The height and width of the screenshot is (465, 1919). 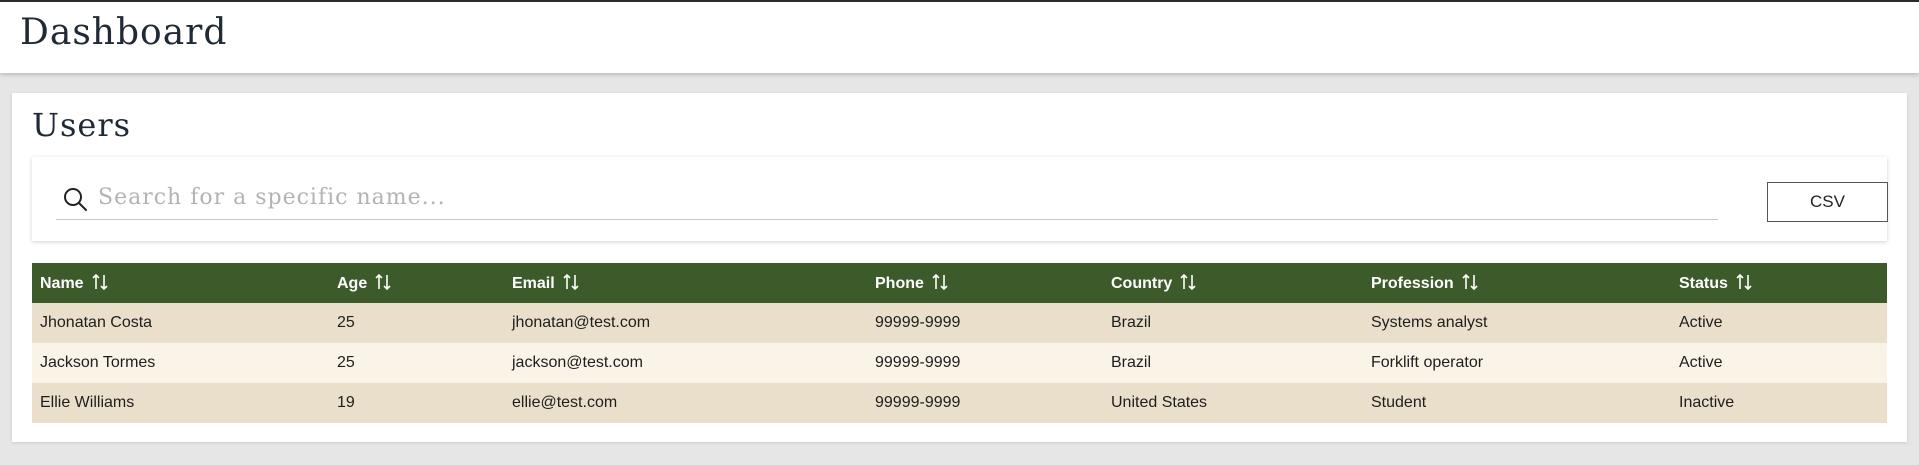 What do you see at coordinates (898, 197) in the screenshot?
I see `search-input` at bounding box center [898, 197].